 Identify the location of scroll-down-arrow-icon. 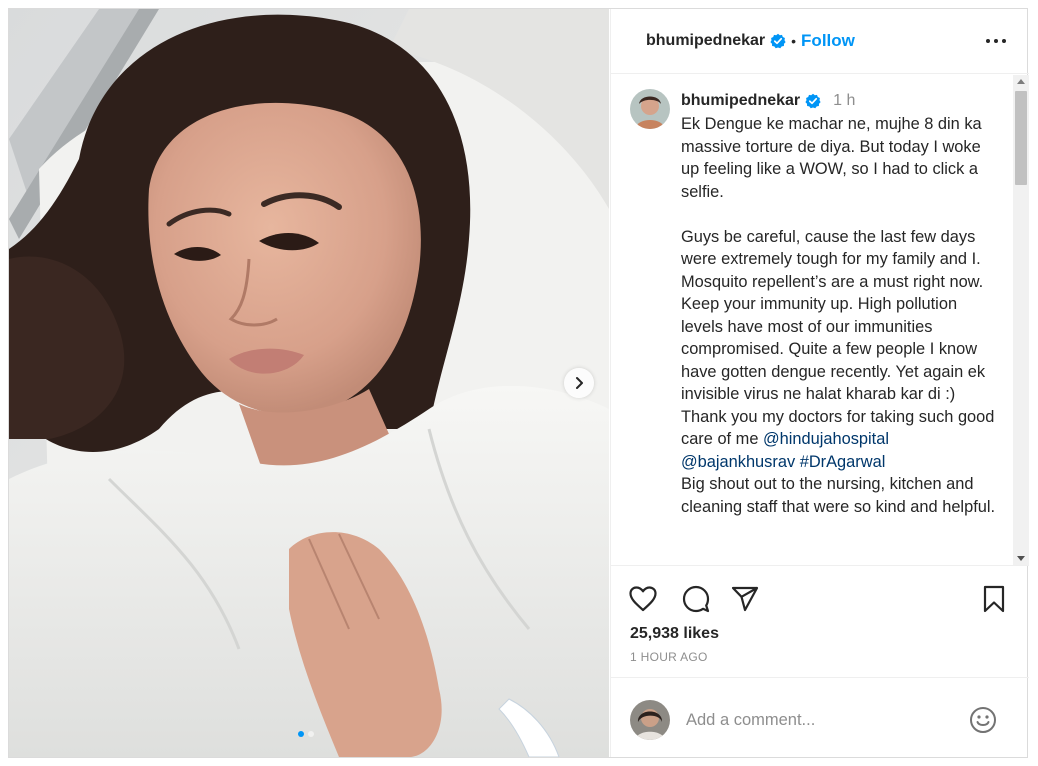
(1021, 558).